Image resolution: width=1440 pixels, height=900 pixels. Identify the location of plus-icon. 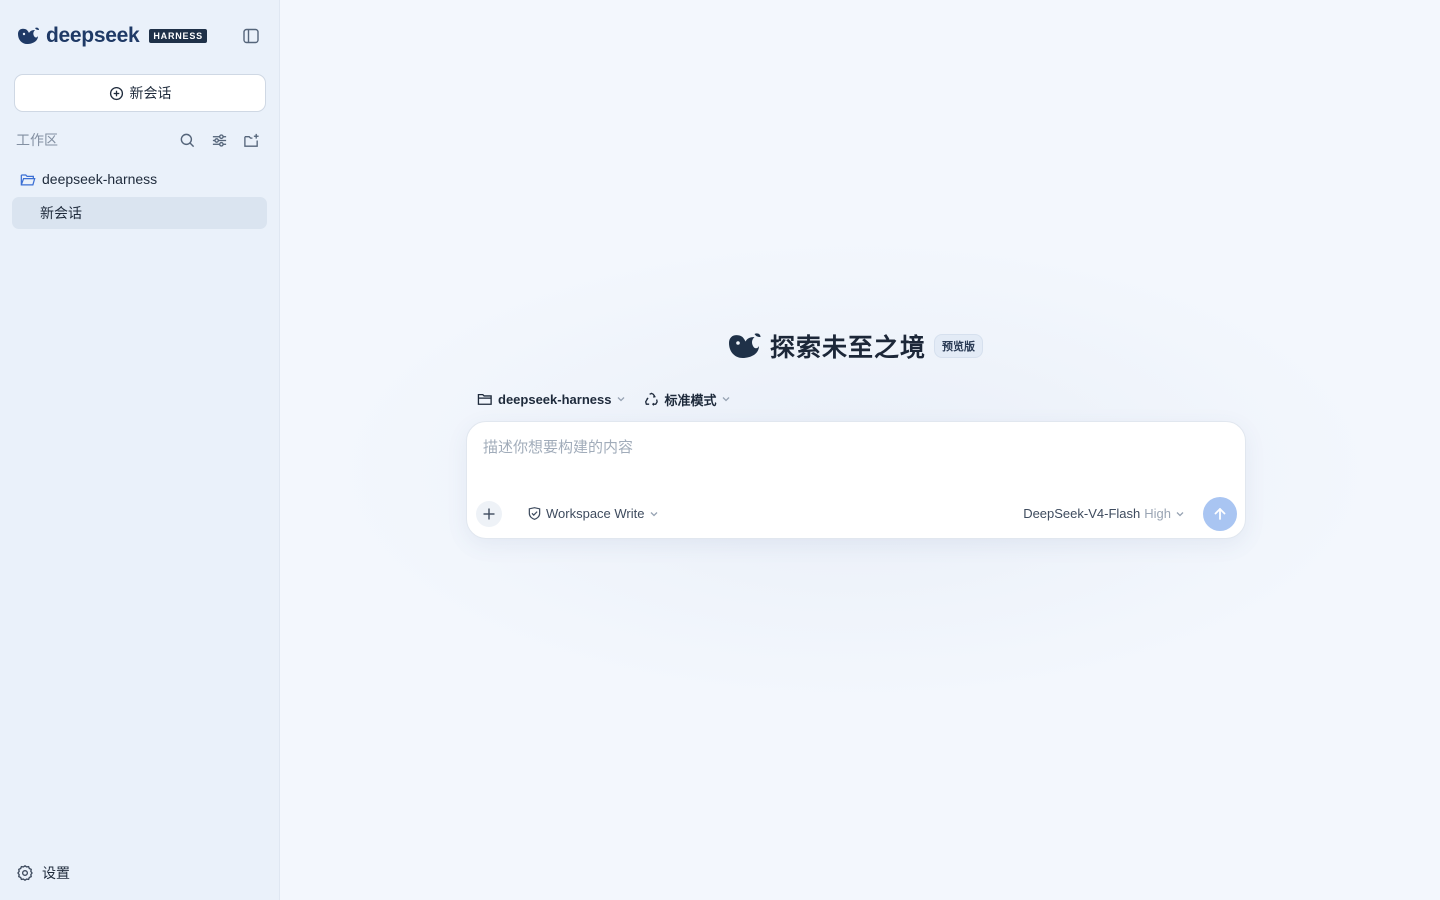
(489, 514).